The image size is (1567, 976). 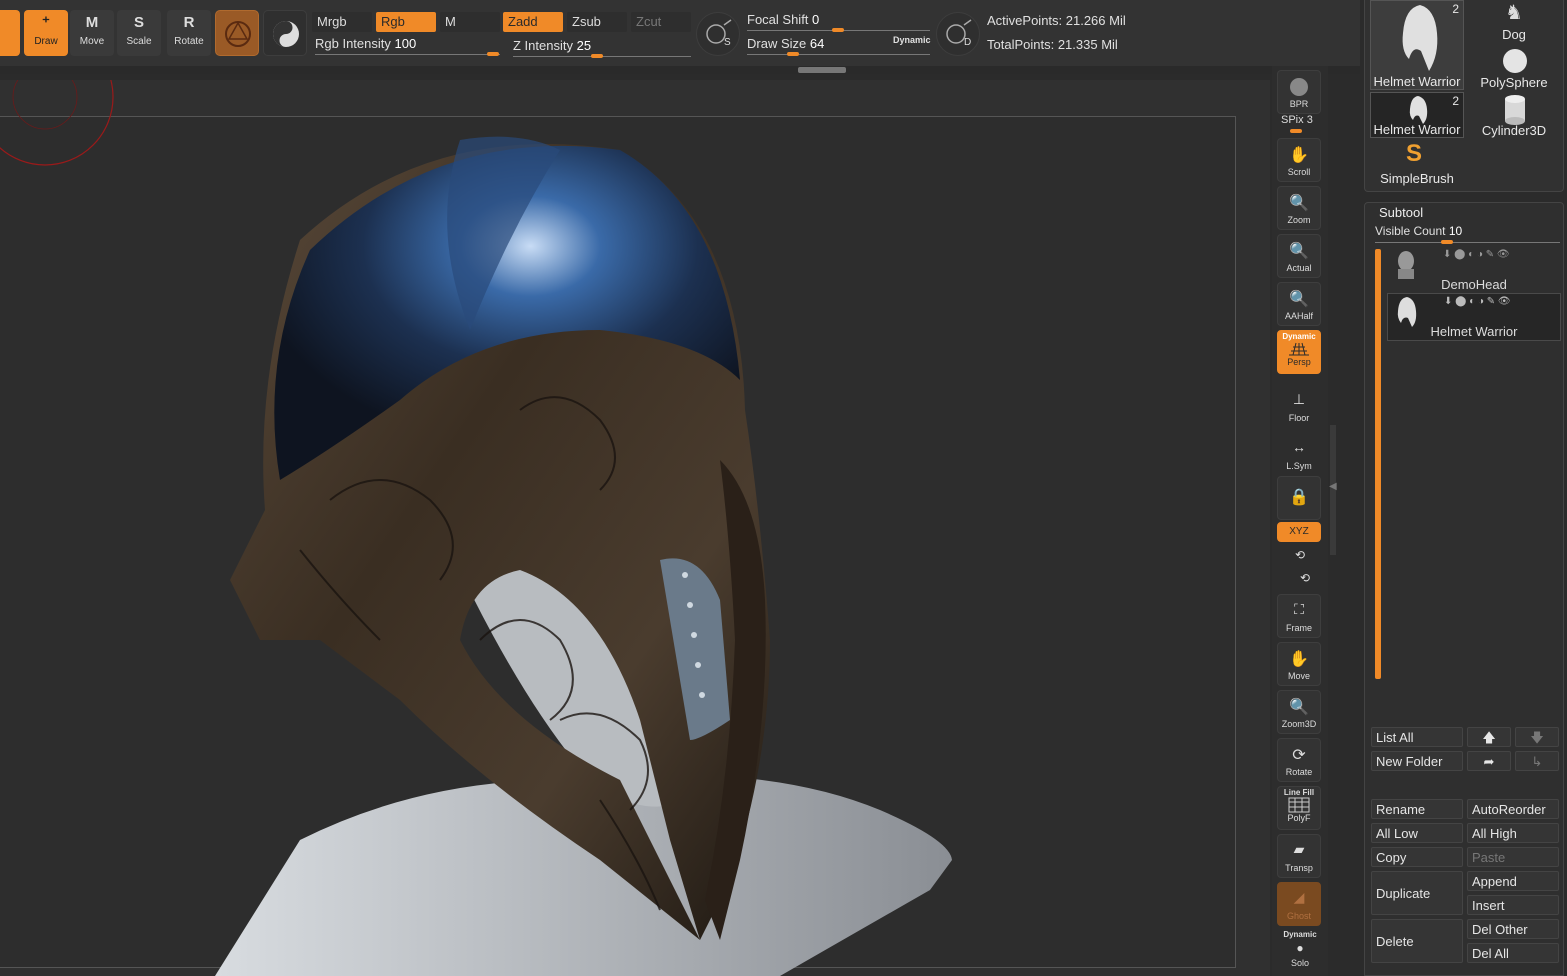 What do you see at coordinates (1299, 532) in the screenshot?
I see `xyz-button: XYZ` at bounding box center [1299, 532].